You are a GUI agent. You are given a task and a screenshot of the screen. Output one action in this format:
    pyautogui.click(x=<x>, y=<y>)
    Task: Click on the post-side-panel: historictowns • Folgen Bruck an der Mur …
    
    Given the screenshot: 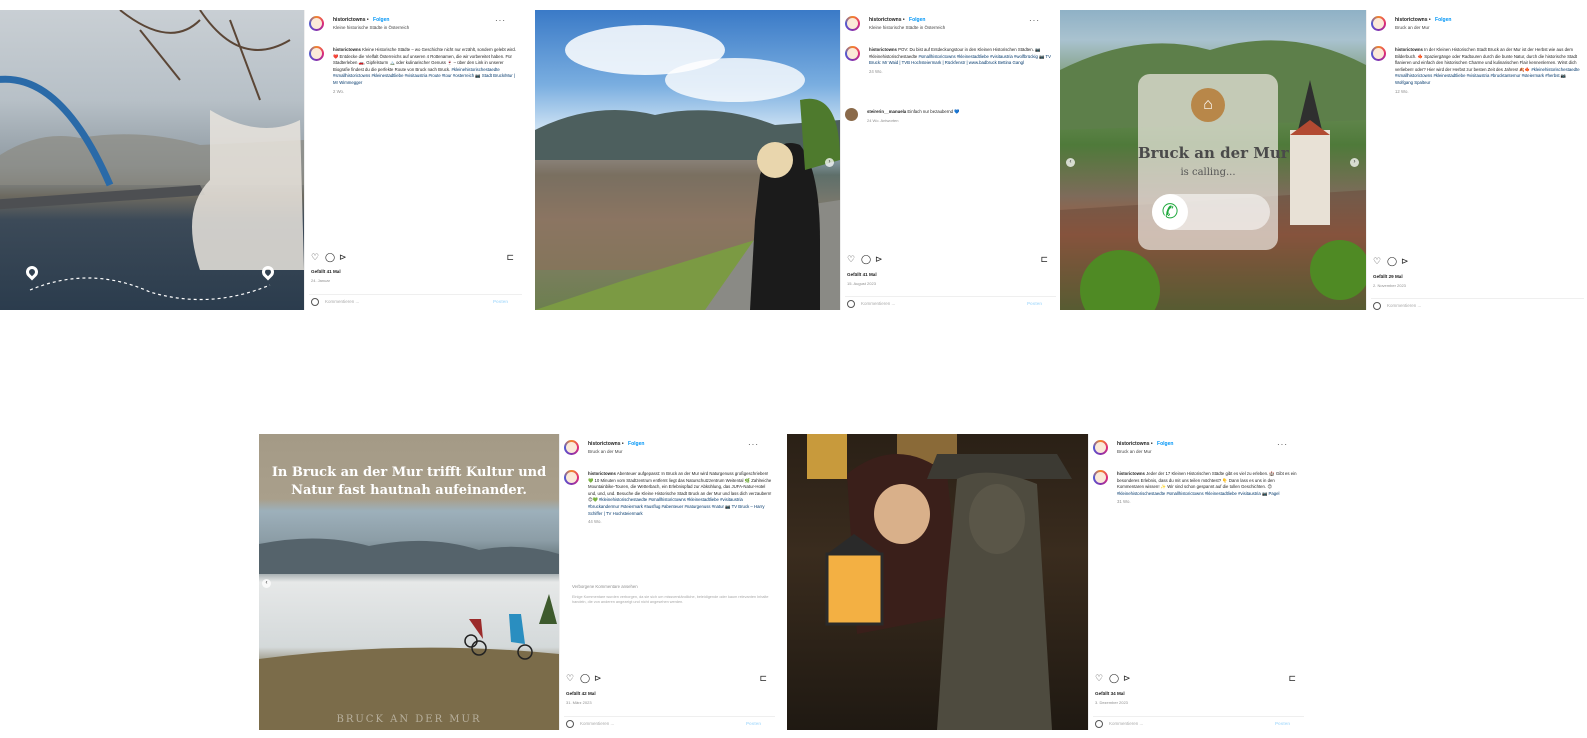 What is the action you would take?
    pyautogui.click(x=1197, y=582)
    